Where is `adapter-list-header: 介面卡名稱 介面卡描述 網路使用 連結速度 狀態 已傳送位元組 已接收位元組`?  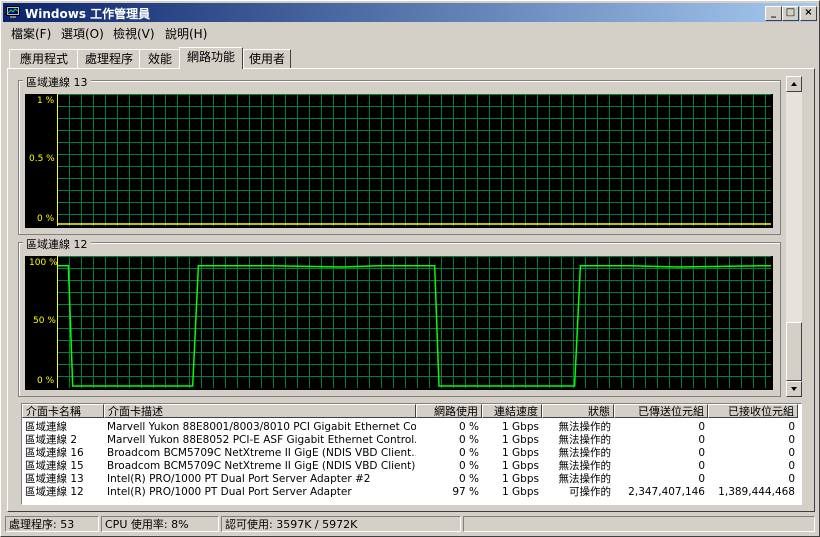 adapter-list-header: 介面卡名稱 介面卡描述 網路使用 連結速度 狀態 已傳送位元組 已接收位元組 is located at coordinates (411, 412).